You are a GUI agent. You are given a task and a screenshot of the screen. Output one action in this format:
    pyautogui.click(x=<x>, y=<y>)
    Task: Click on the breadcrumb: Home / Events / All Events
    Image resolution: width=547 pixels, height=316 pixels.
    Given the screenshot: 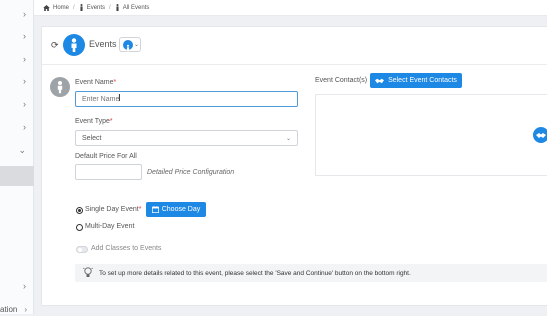 What is the action you would take?
    pyautogui.click(x=290, y=8)
    